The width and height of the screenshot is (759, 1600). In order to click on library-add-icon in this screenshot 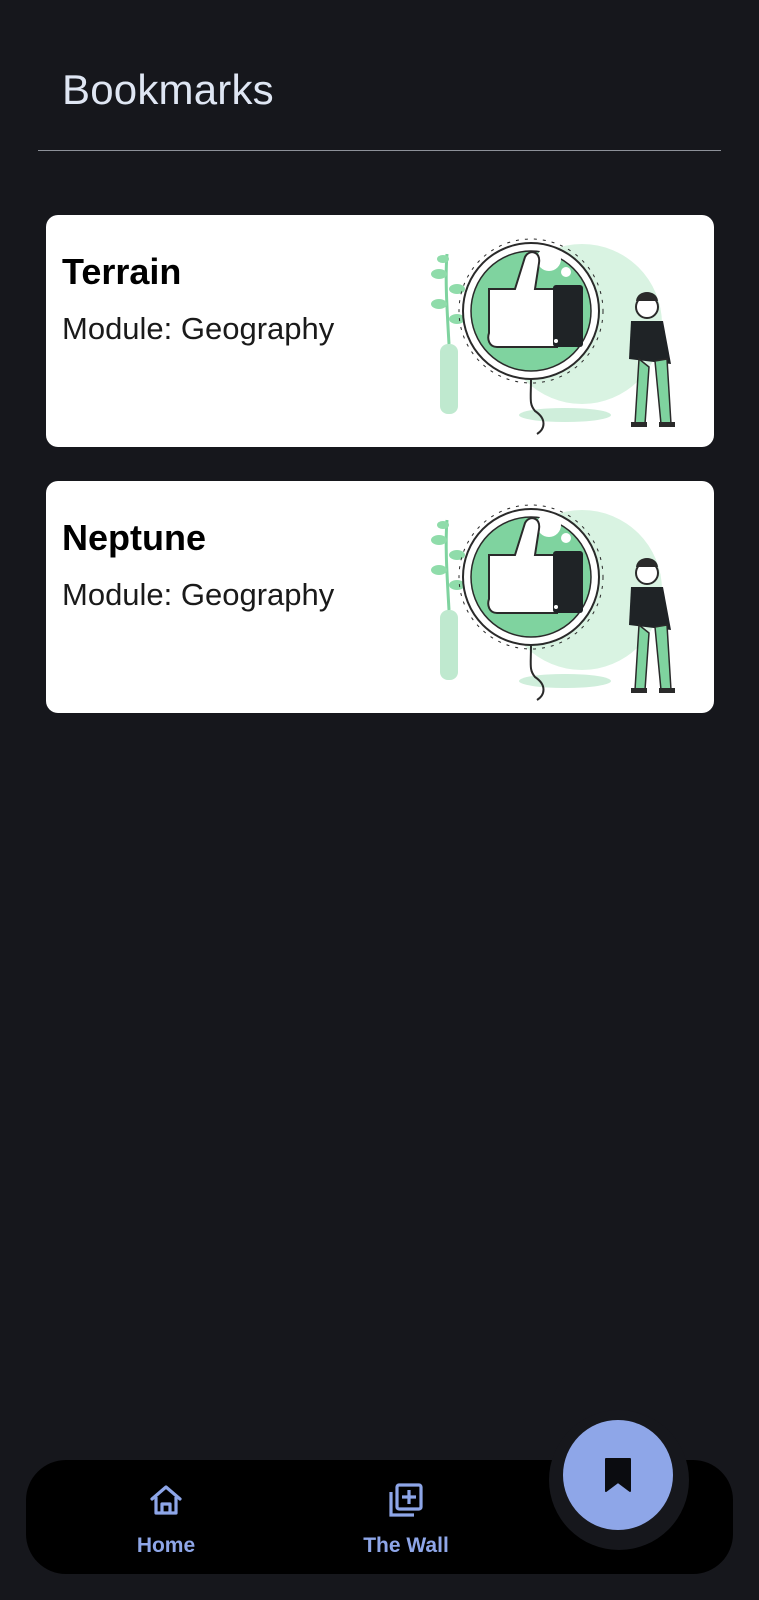, I will do `click(406, 1500)`.